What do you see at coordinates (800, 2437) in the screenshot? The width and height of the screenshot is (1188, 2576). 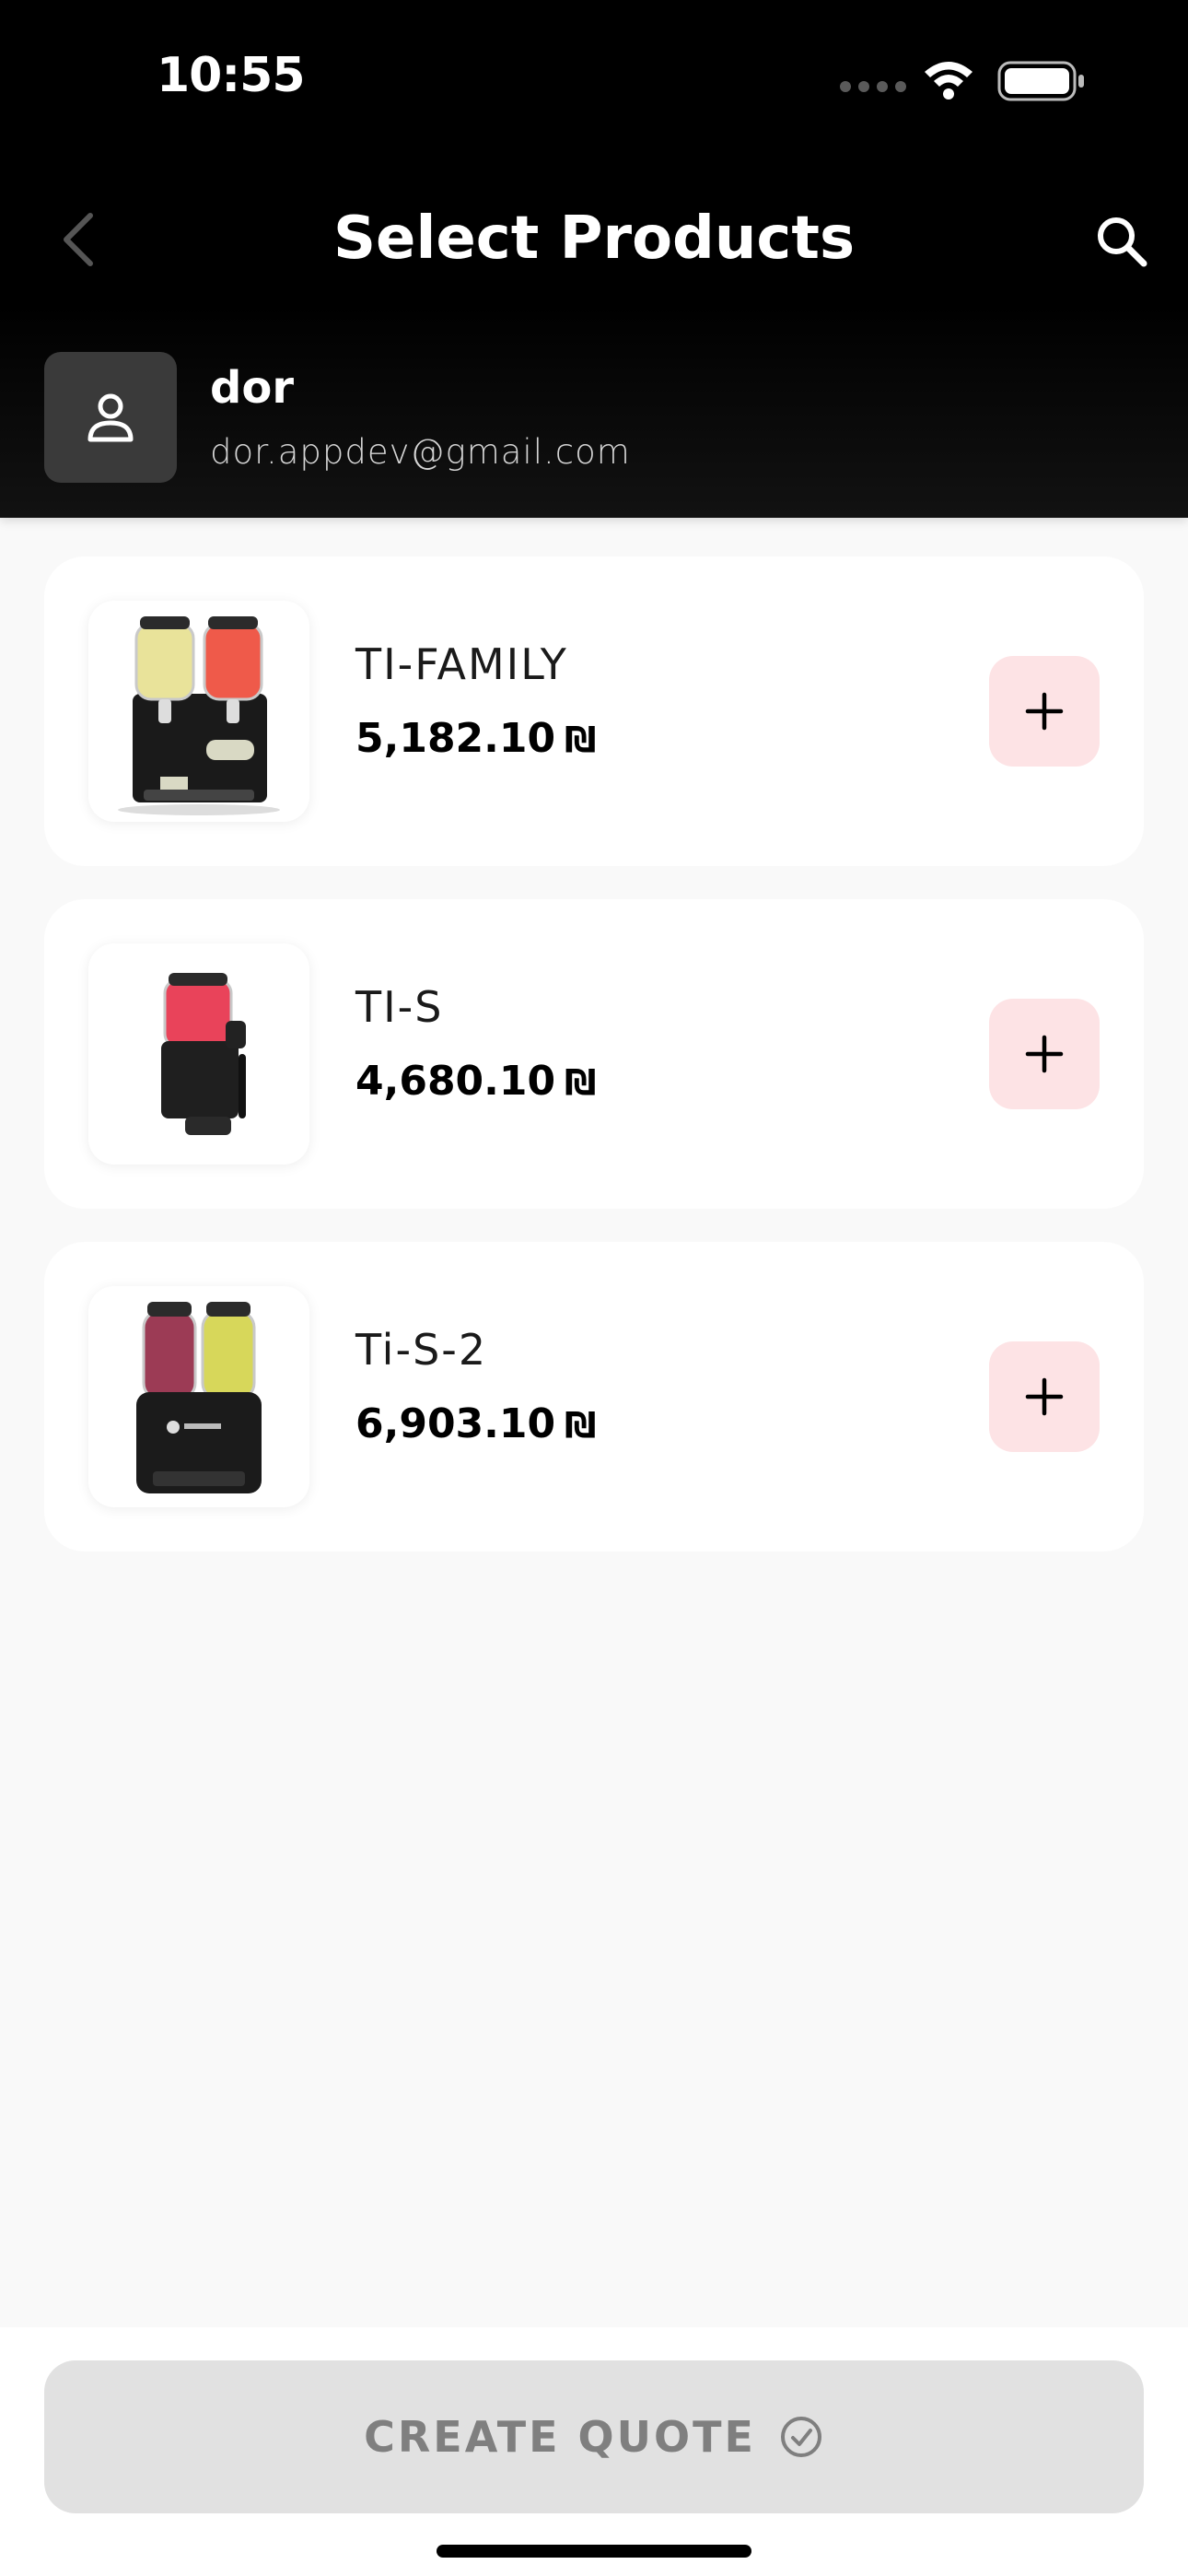 I see `check-circle-icon` at bounding box center [800, 2437].